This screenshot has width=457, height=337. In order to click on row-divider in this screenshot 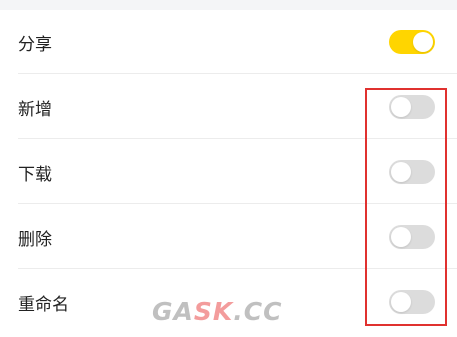, I will do `click(237, 73)`.